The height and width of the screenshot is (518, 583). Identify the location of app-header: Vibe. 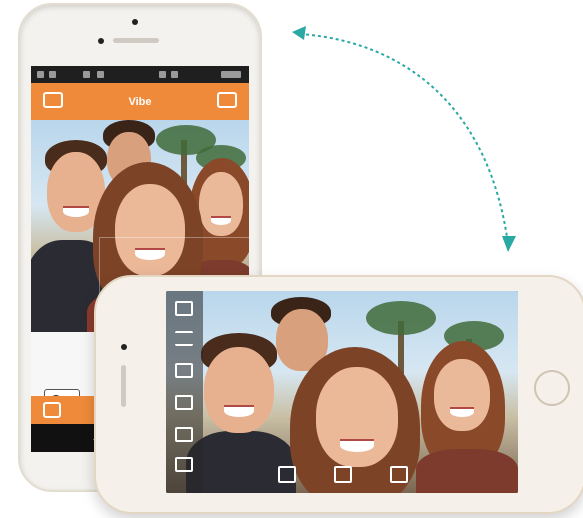
(140, 101).